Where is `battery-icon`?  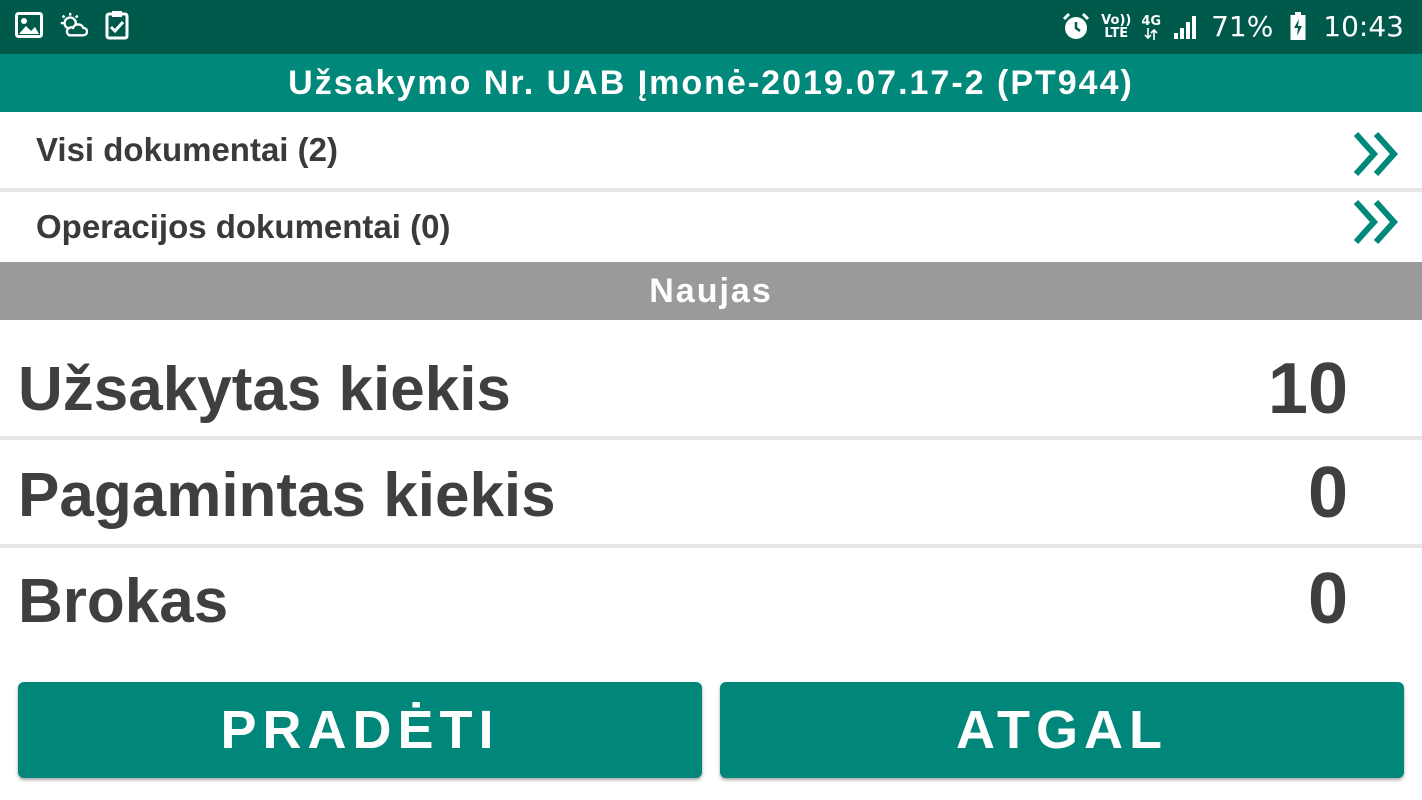
battery-icon is located at coordinates (1298, 27).